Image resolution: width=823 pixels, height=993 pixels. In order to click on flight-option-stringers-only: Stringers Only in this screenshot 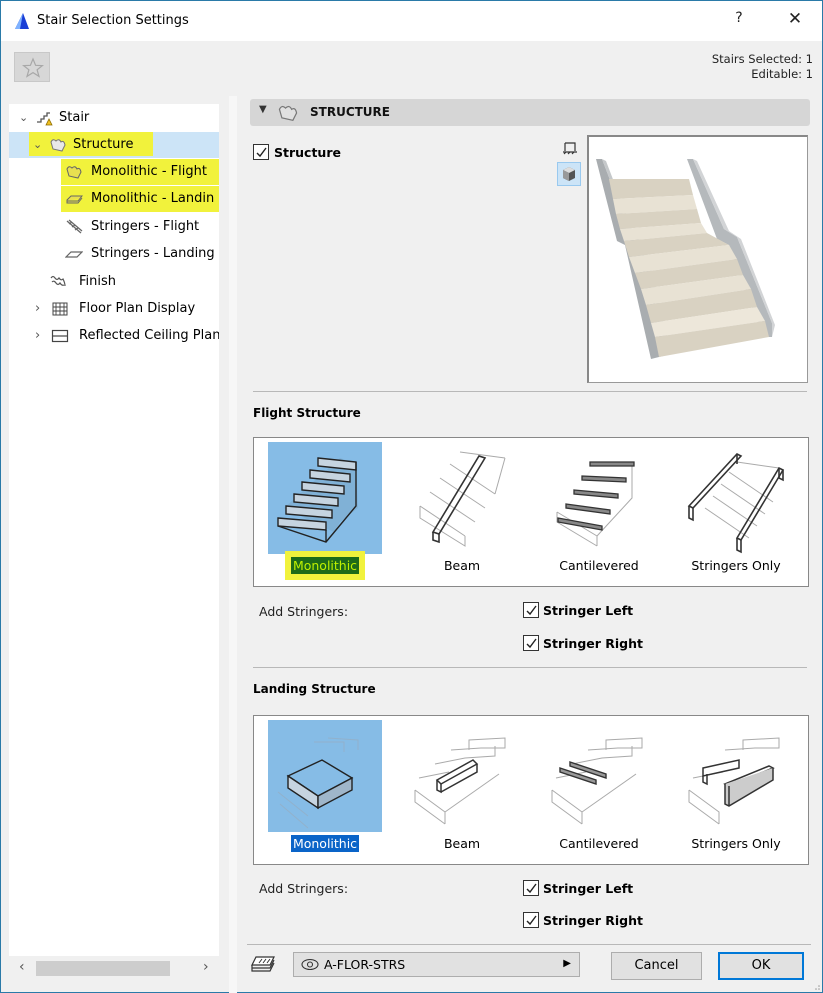, I will do `click(737, 512)`.